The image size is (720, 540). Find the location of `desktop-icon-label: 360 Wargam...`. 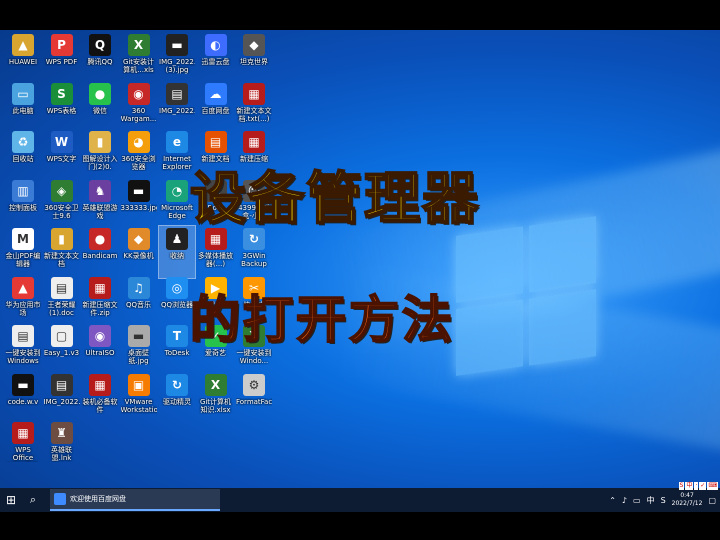

desktop-icon-label: 360 Wargam... is located at coordinates (138, 114).